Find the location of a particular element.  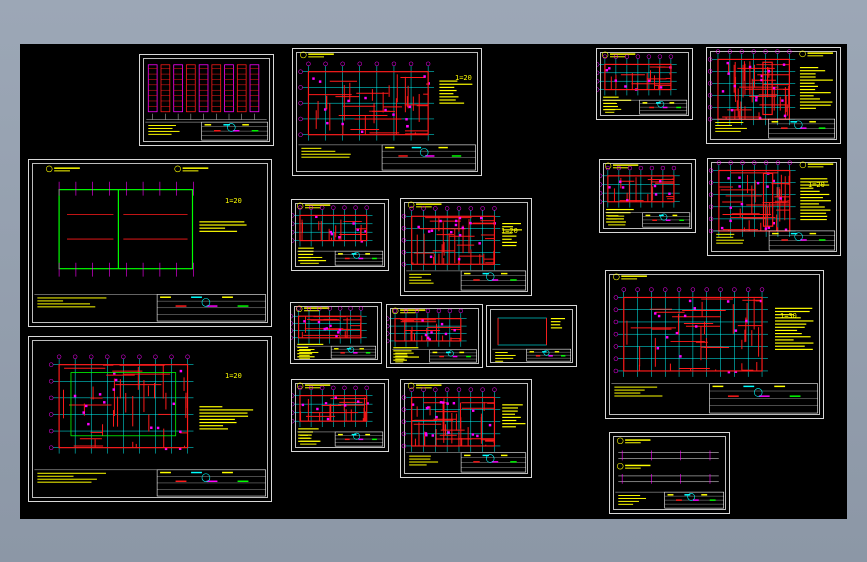

drawing-sheet-detail-d is located at coordinates (531, 336).